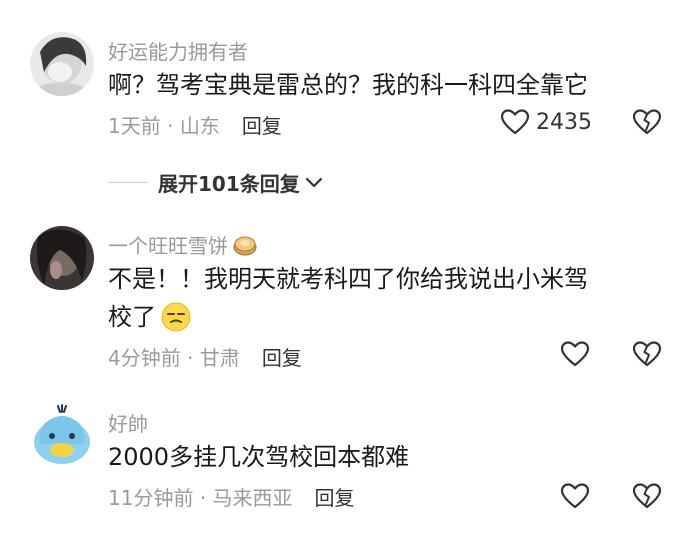 This screenshot has height=540, width=690. What do you see at coordinates (178, 50) in the screenshot?
I see `username: 好运能力拥有者` at bounding box center [178, 50].